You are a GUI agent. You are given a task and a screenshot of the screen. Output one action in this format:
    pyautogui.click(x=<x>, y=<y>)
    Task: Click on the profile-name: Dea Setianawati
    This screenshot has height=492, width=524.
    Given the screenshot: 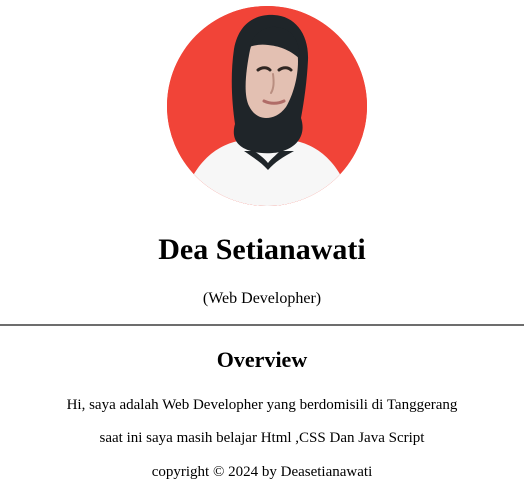 What is the action you would take?
    pyautogui.click(x=262, y=249)
    